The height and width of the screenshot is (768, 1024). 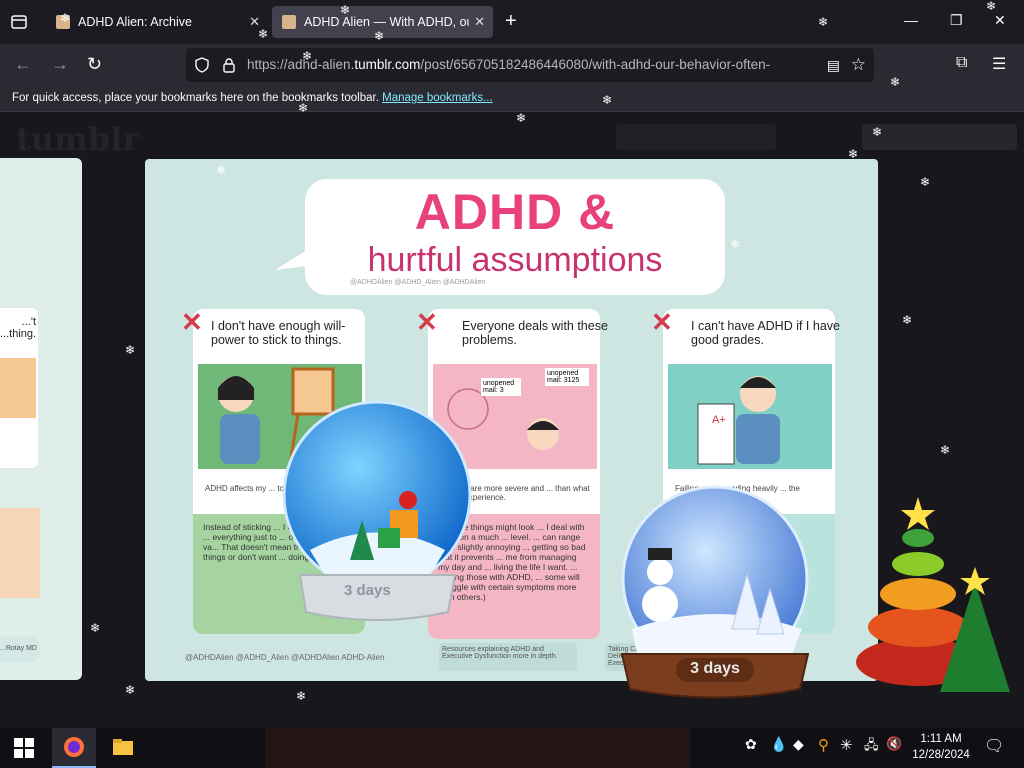 What do you see at coordinates (41, 419) in the screenshot?
I see `previous-post-preview: ...'t ...thing. ...Rotay MD` at bounding box center [41, 419].